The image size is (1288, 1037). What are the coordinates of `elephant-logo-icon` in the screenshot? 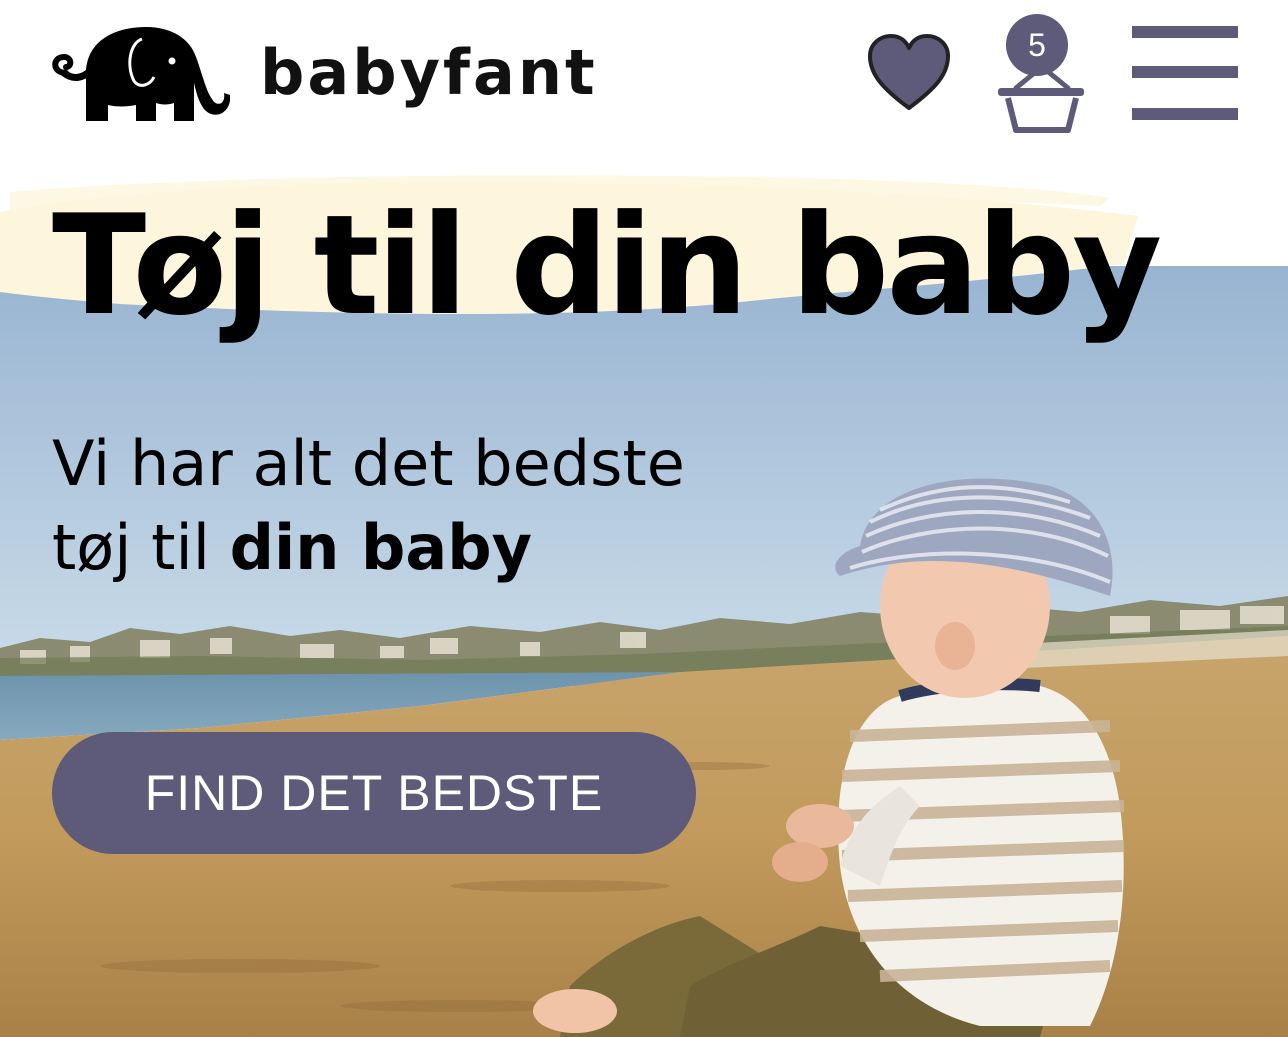 It's located at (141, 74).